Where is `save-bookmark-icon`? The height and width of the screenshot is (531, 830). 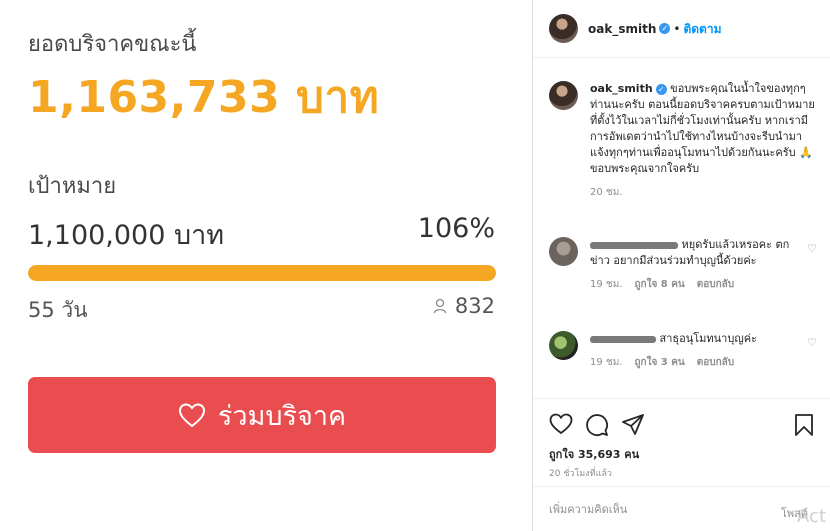 save-bookmark-icon is located at coordinates (804, 425).